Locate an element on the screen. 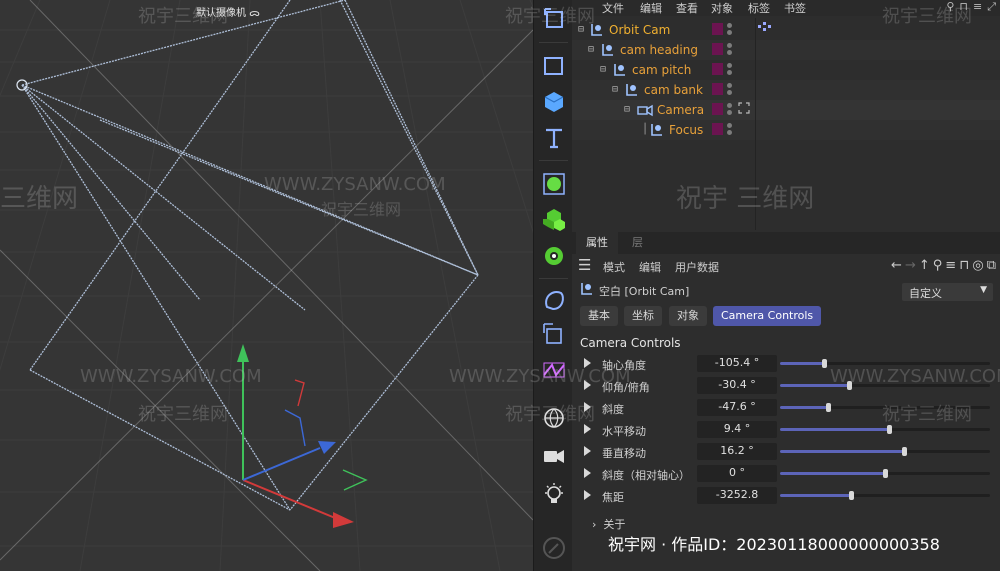 This screenshot has width=1000, height=571. param-label: 轴心角度 is located at coordinates (624, 365).